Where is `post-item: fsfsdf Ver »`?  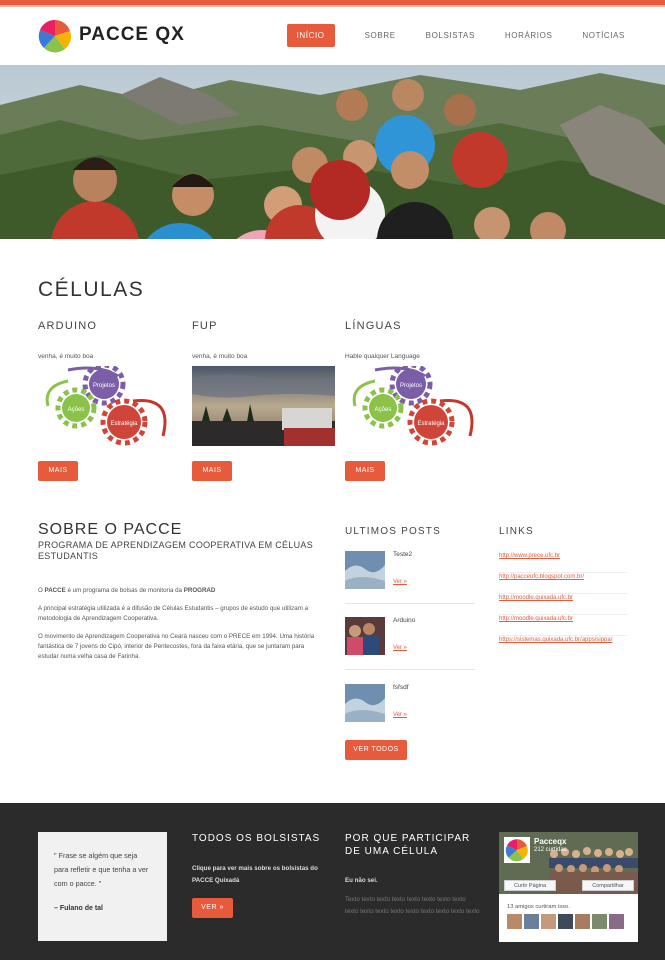 post-item: fsfsdf Ver » is located at coordinates (410, 714).